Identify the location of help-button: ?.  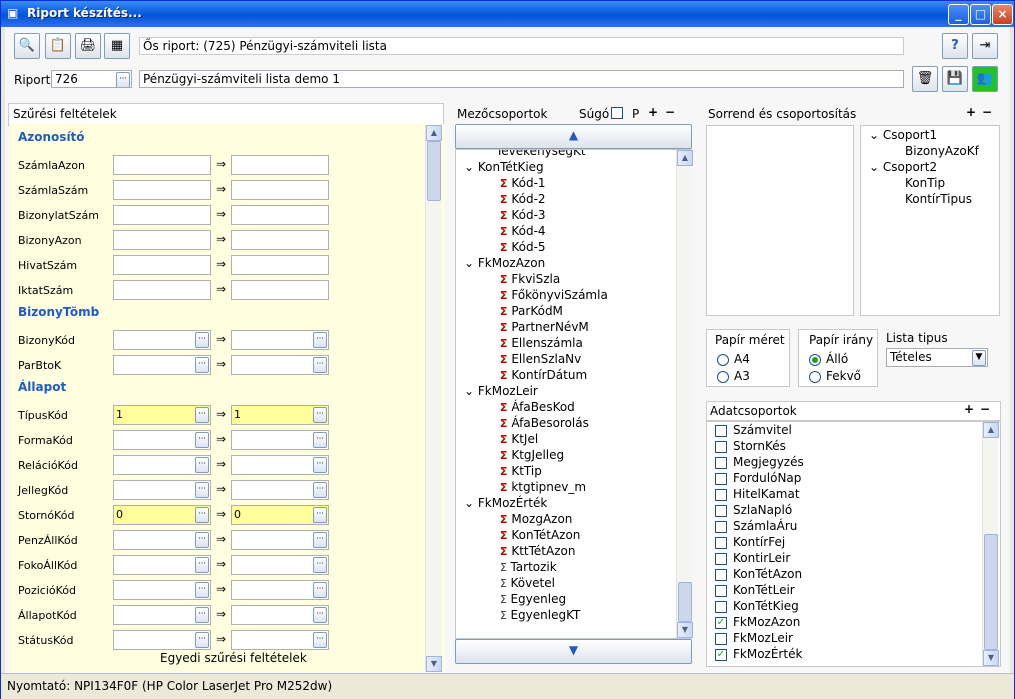
(955, 46).